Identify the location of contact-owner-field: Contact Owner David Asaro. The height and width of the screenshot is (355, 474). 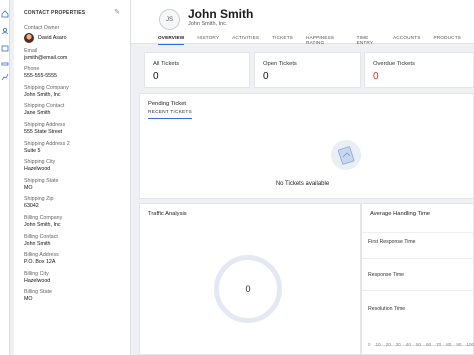
(75, 34).